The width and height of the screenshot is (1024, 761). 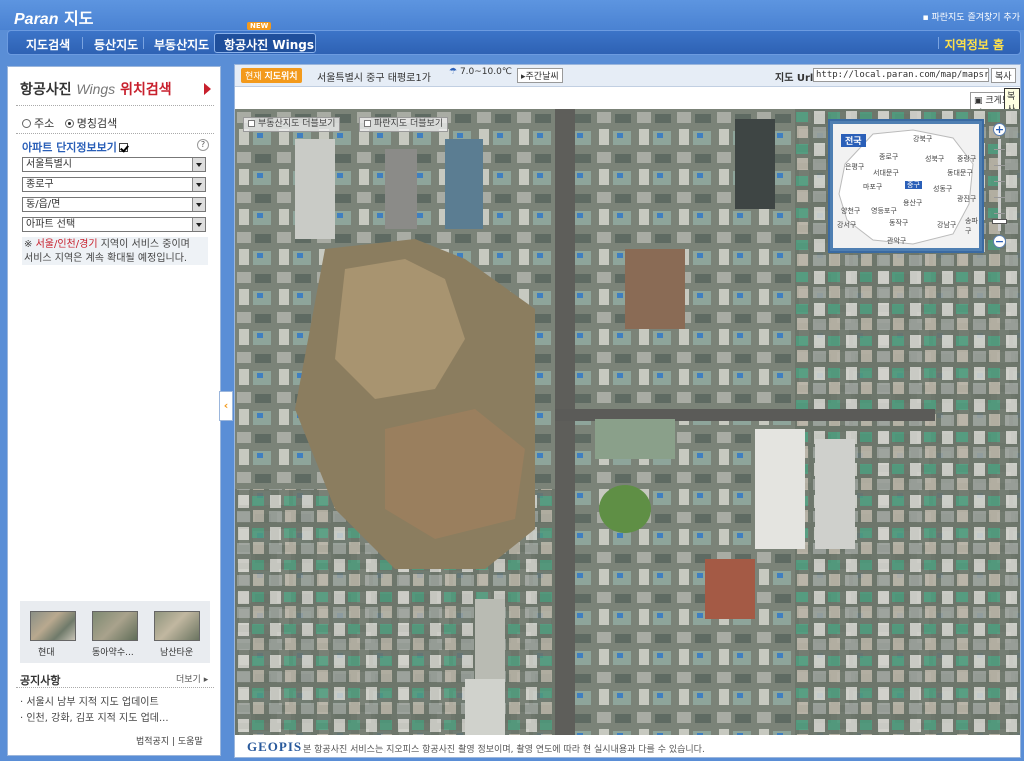 What do you see at coordinates (44, 123) in the screenshot?
I see `radio-address-label: 주소` at bounding box center [44, 123].